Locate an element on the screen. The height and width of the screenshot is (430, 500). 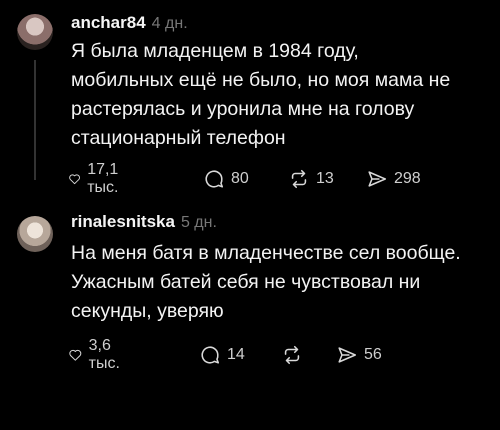
like-button: 17,1 тыс. is located at coordinates (97, 178).